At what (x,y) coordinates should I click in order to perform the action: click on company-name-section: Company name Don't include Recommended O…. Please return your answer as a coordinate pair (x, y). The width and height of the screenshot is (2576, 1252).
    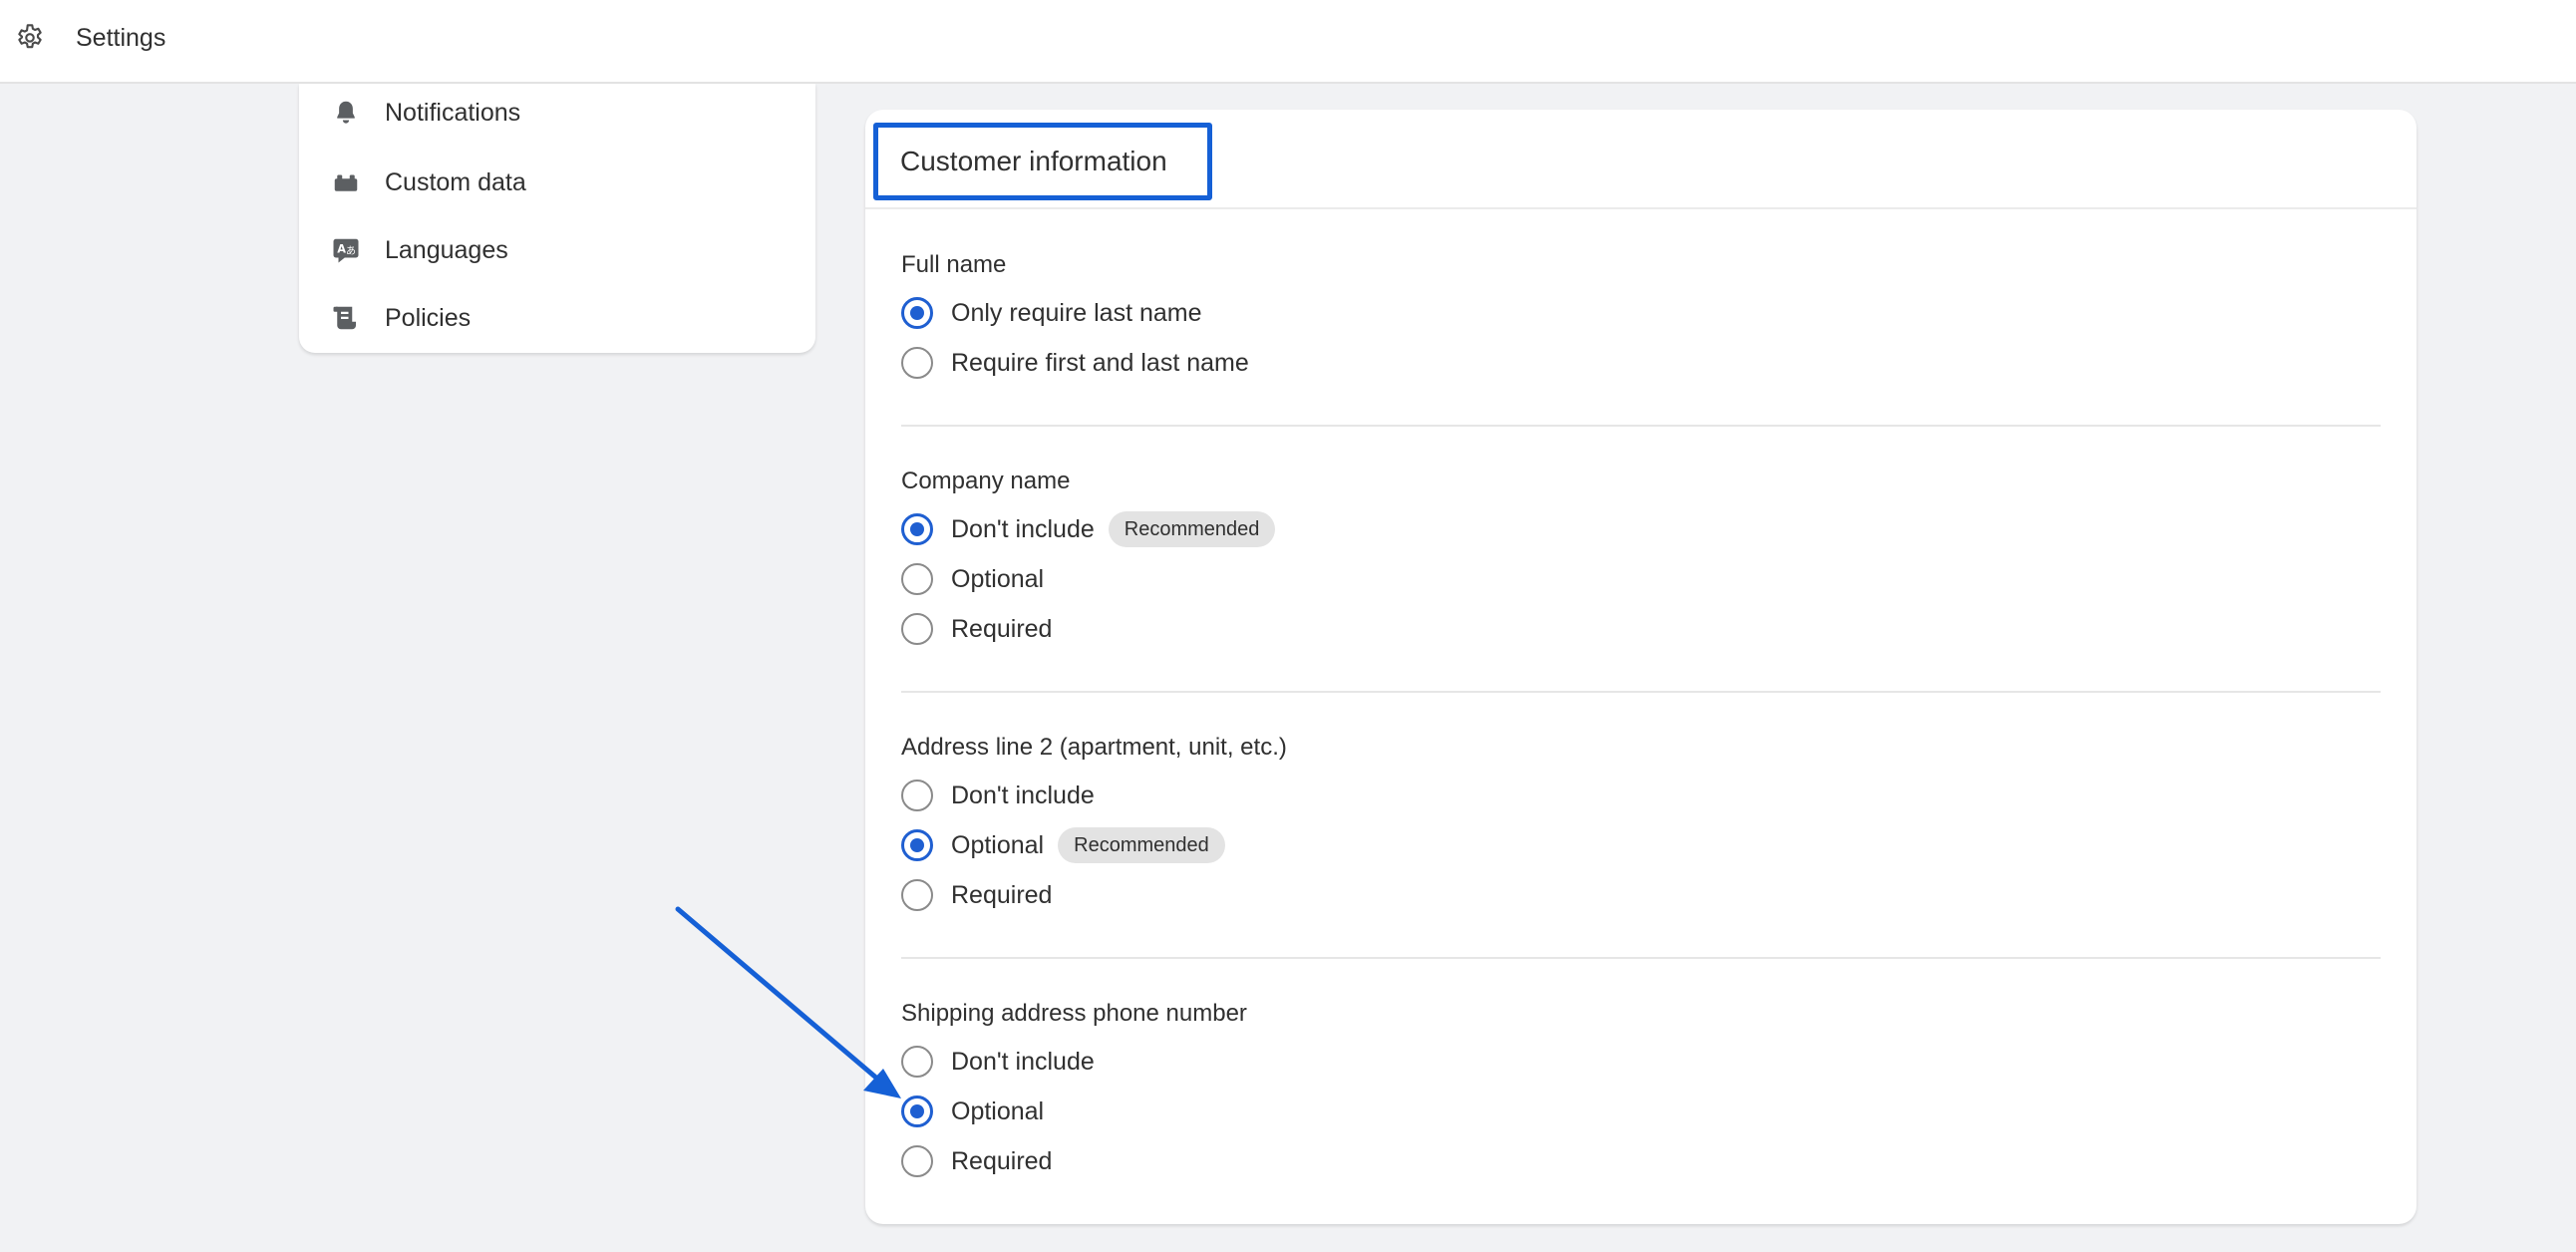
    Looking at the image, I should click on (1641, 560).